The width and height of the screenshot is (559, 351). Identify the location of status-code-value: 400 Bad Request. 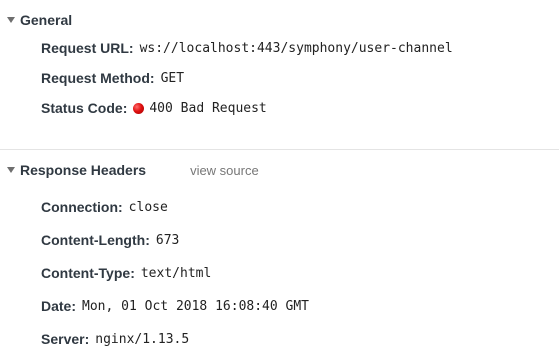
(208, 108).